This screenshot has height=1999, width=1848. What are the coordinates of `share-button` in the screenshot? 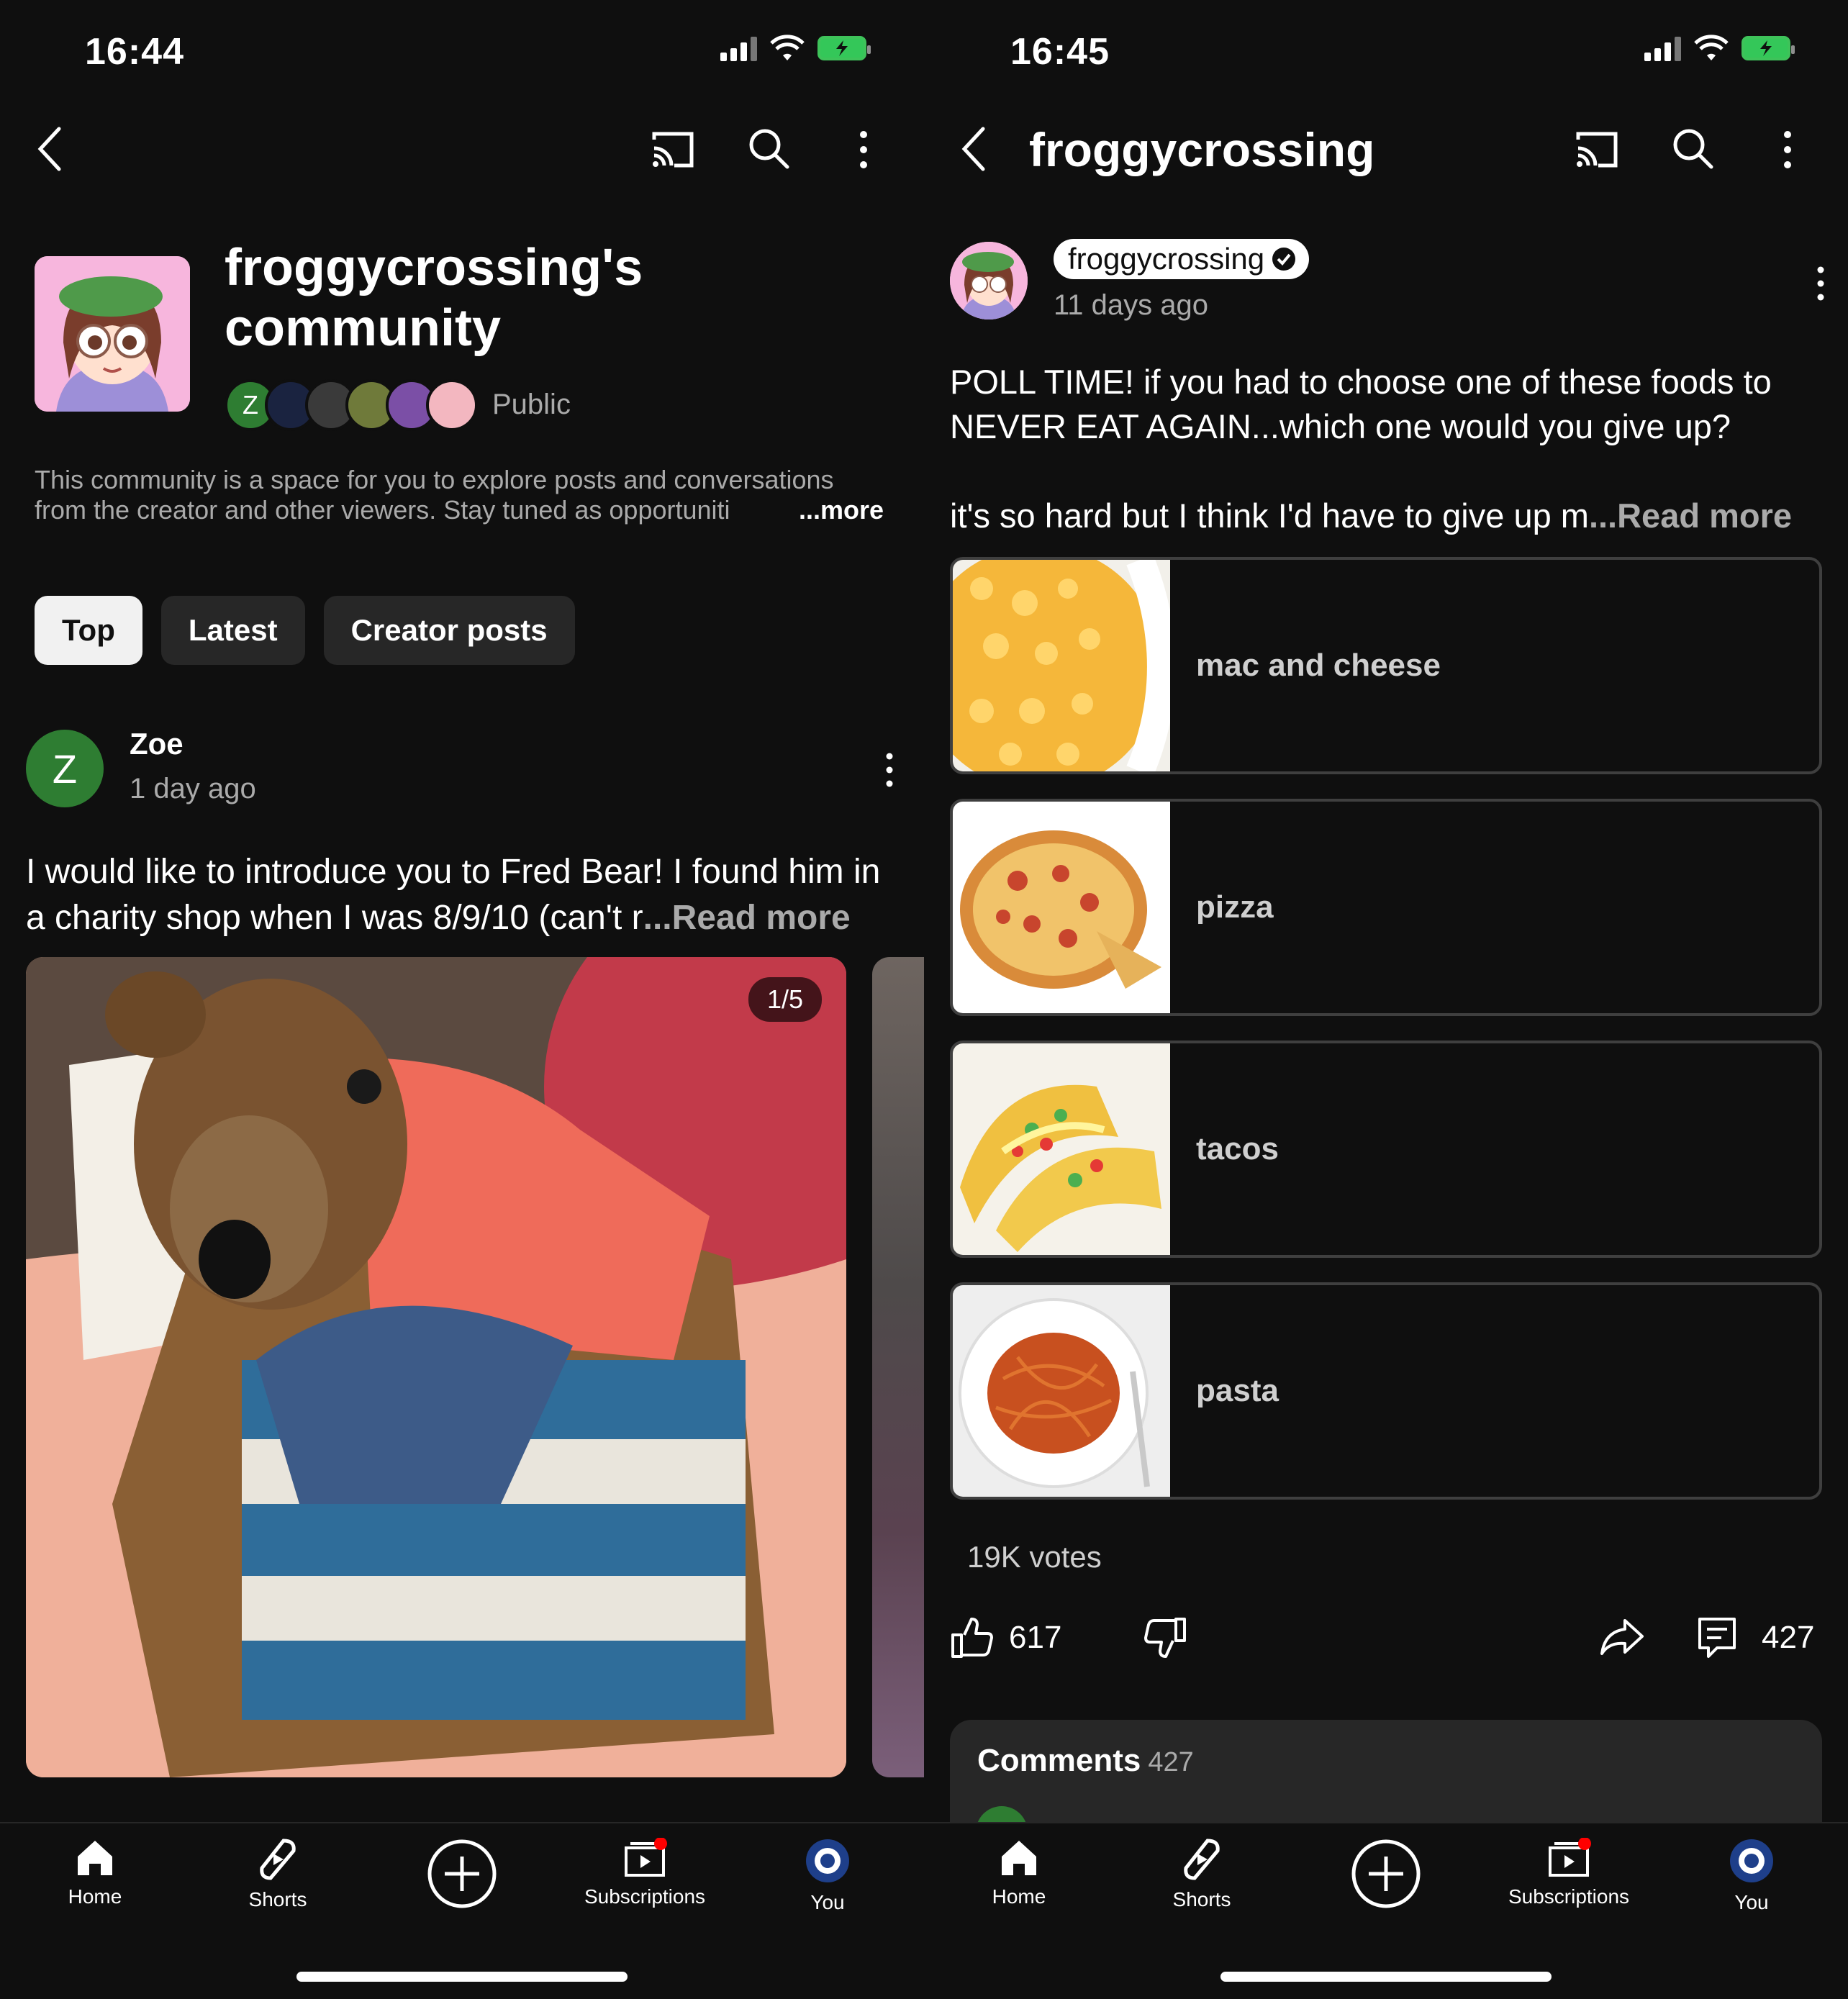 It's located at (1622, 1636).